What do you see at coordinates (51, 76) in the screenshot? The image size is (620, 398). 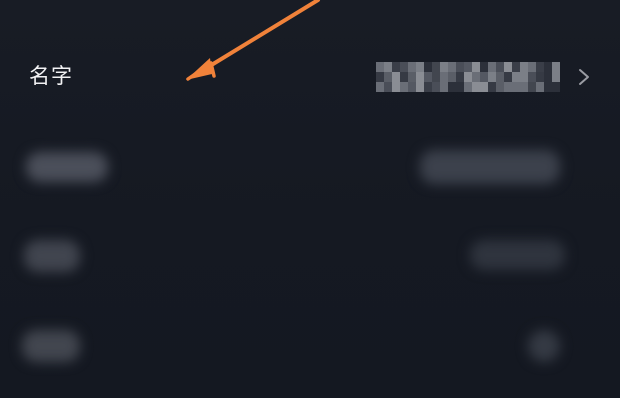 I see `name-label: 名字` at bounding box center [51, 76].